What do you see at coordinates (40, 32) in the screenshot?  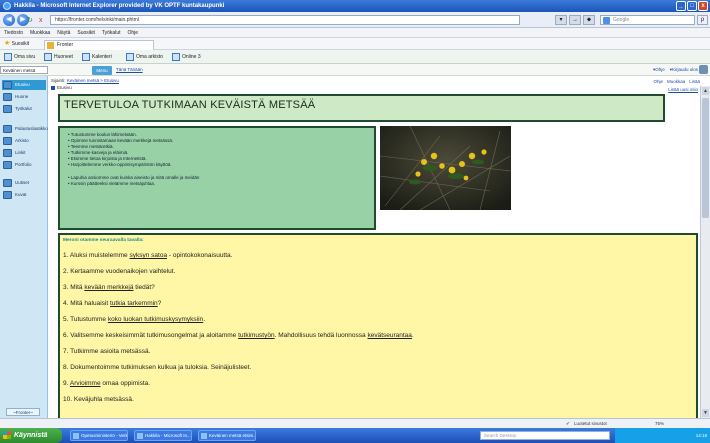 I see `menu-edit: Muokkaa` at bounding box center [40, 32].